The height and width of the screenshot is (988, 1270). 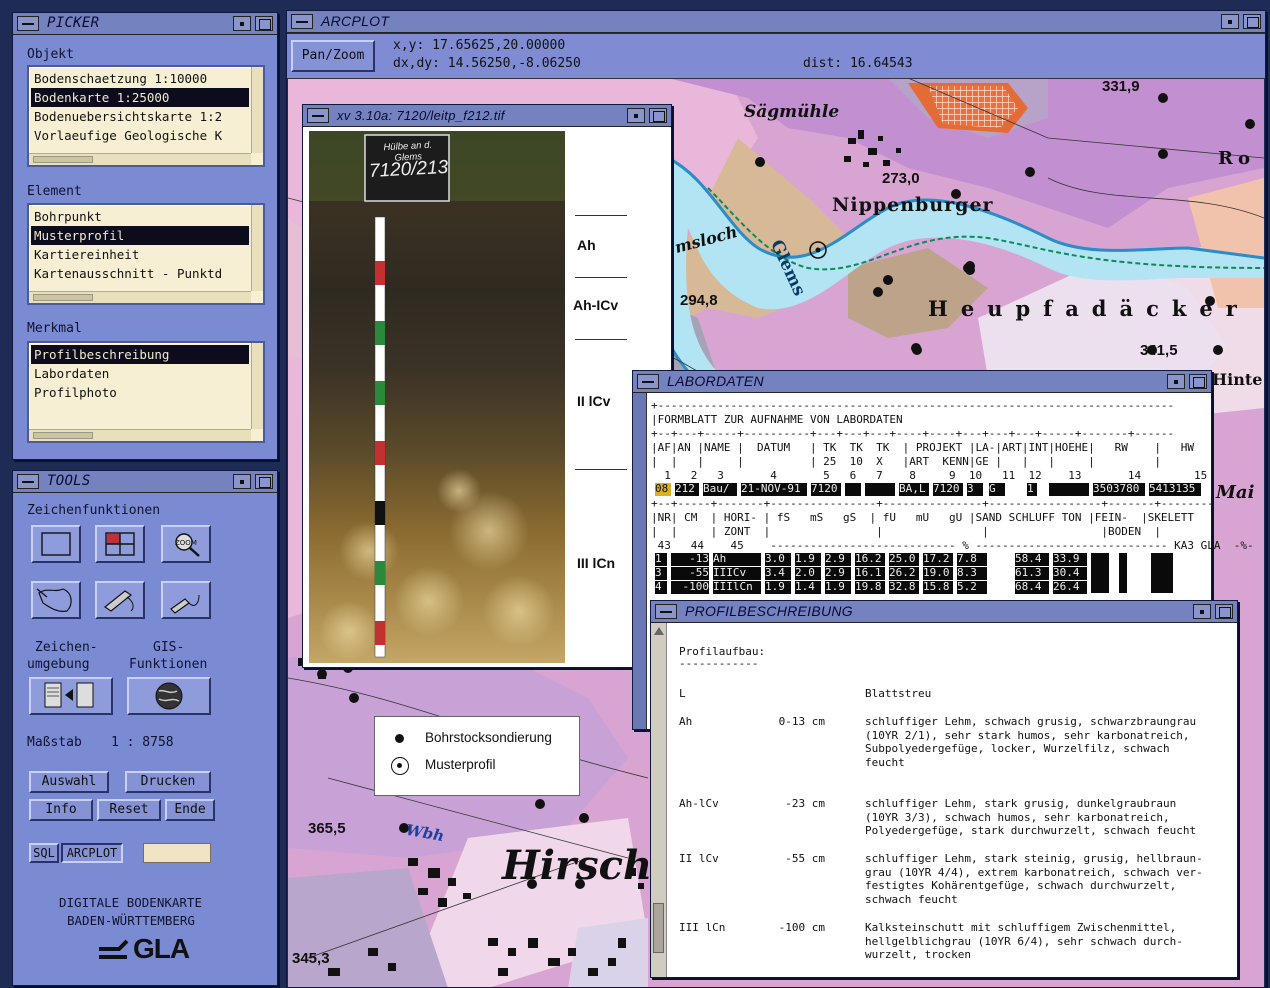 I want to click on lab-cell: 5413135, so click(x=1175, y=489).